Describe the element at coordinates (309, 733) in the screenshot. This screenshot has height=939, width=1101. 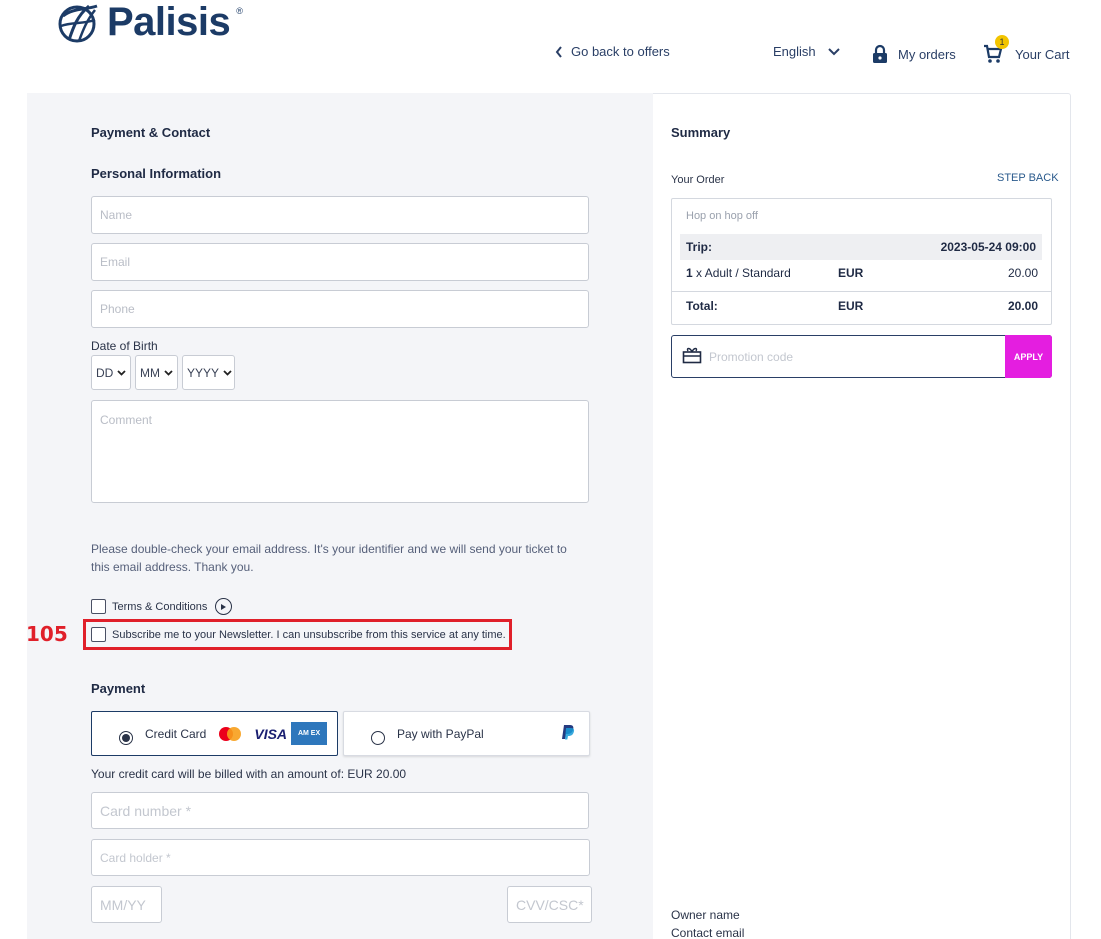
I see `amex-logo-icon: AM EX` at that location.